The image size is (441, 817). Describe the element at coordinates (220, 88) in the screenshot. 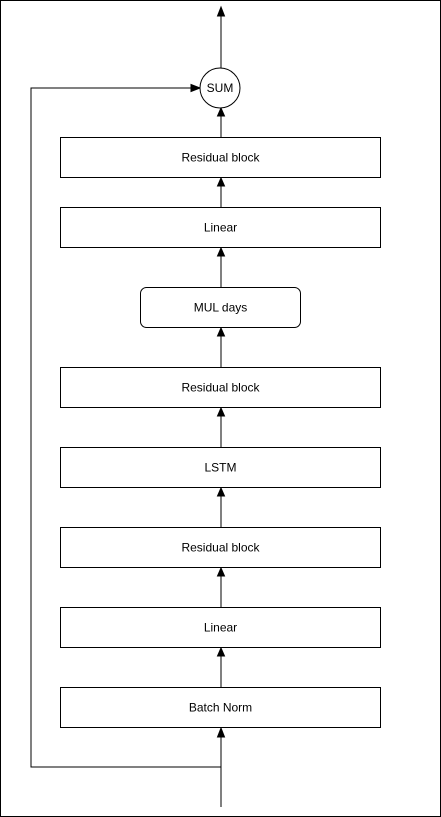

I see `sum-label: SUM` at that location.